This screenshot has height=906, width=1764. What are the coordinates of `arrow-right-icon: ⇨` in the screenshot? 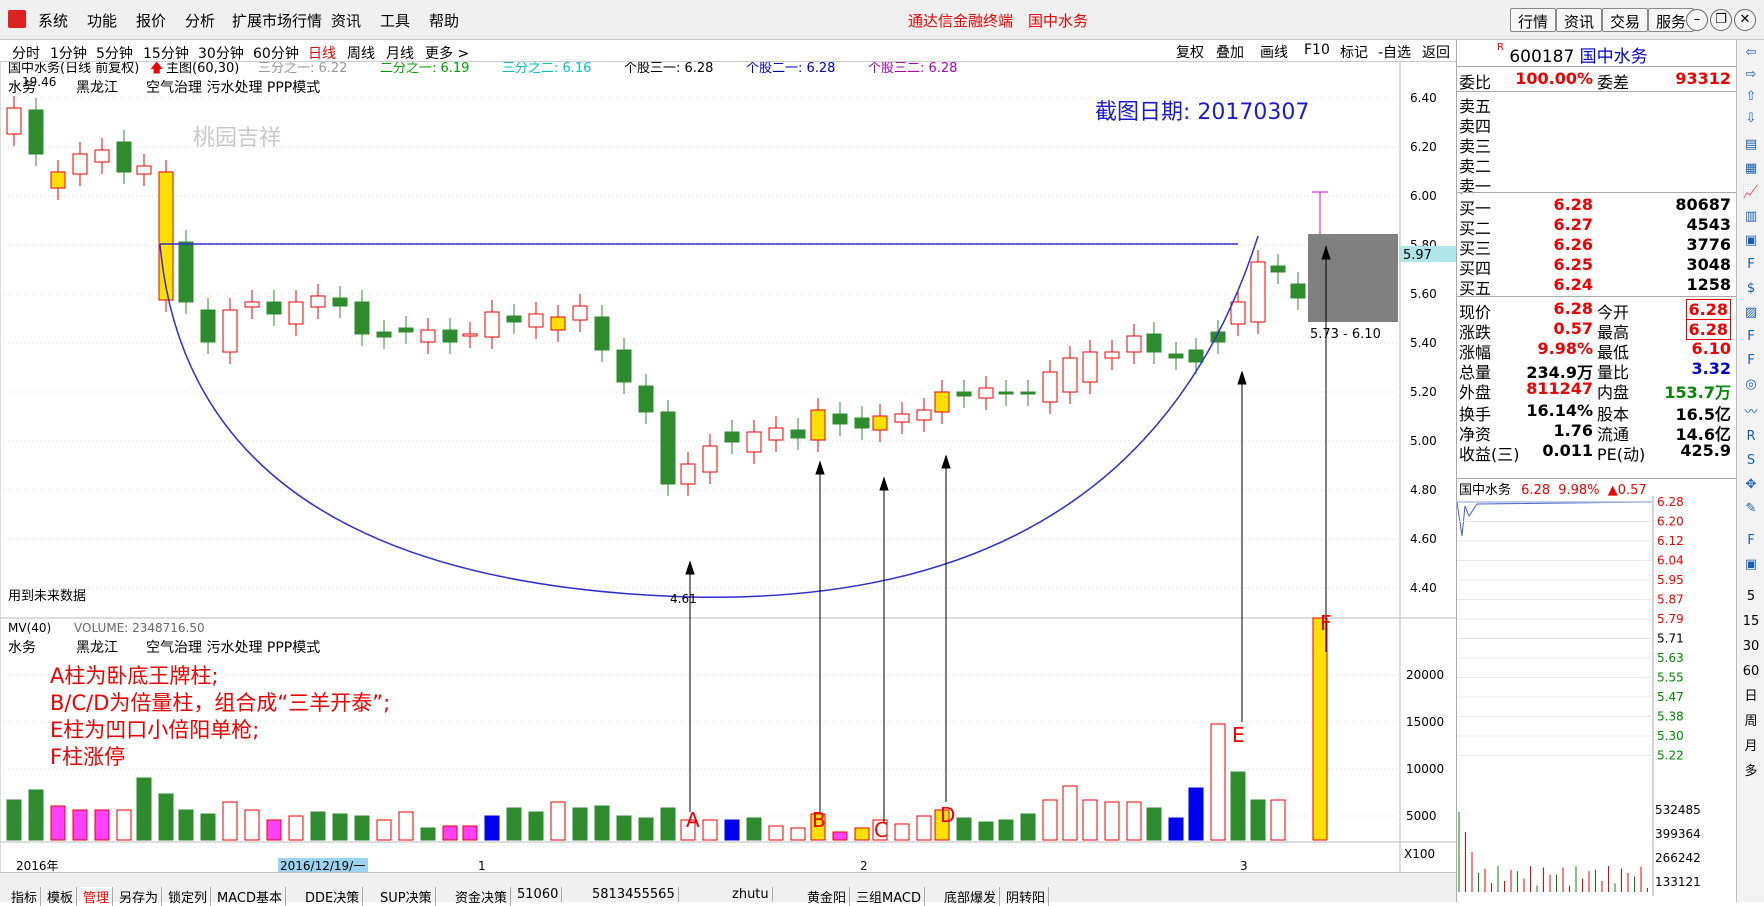 It's located at (1751, 75).